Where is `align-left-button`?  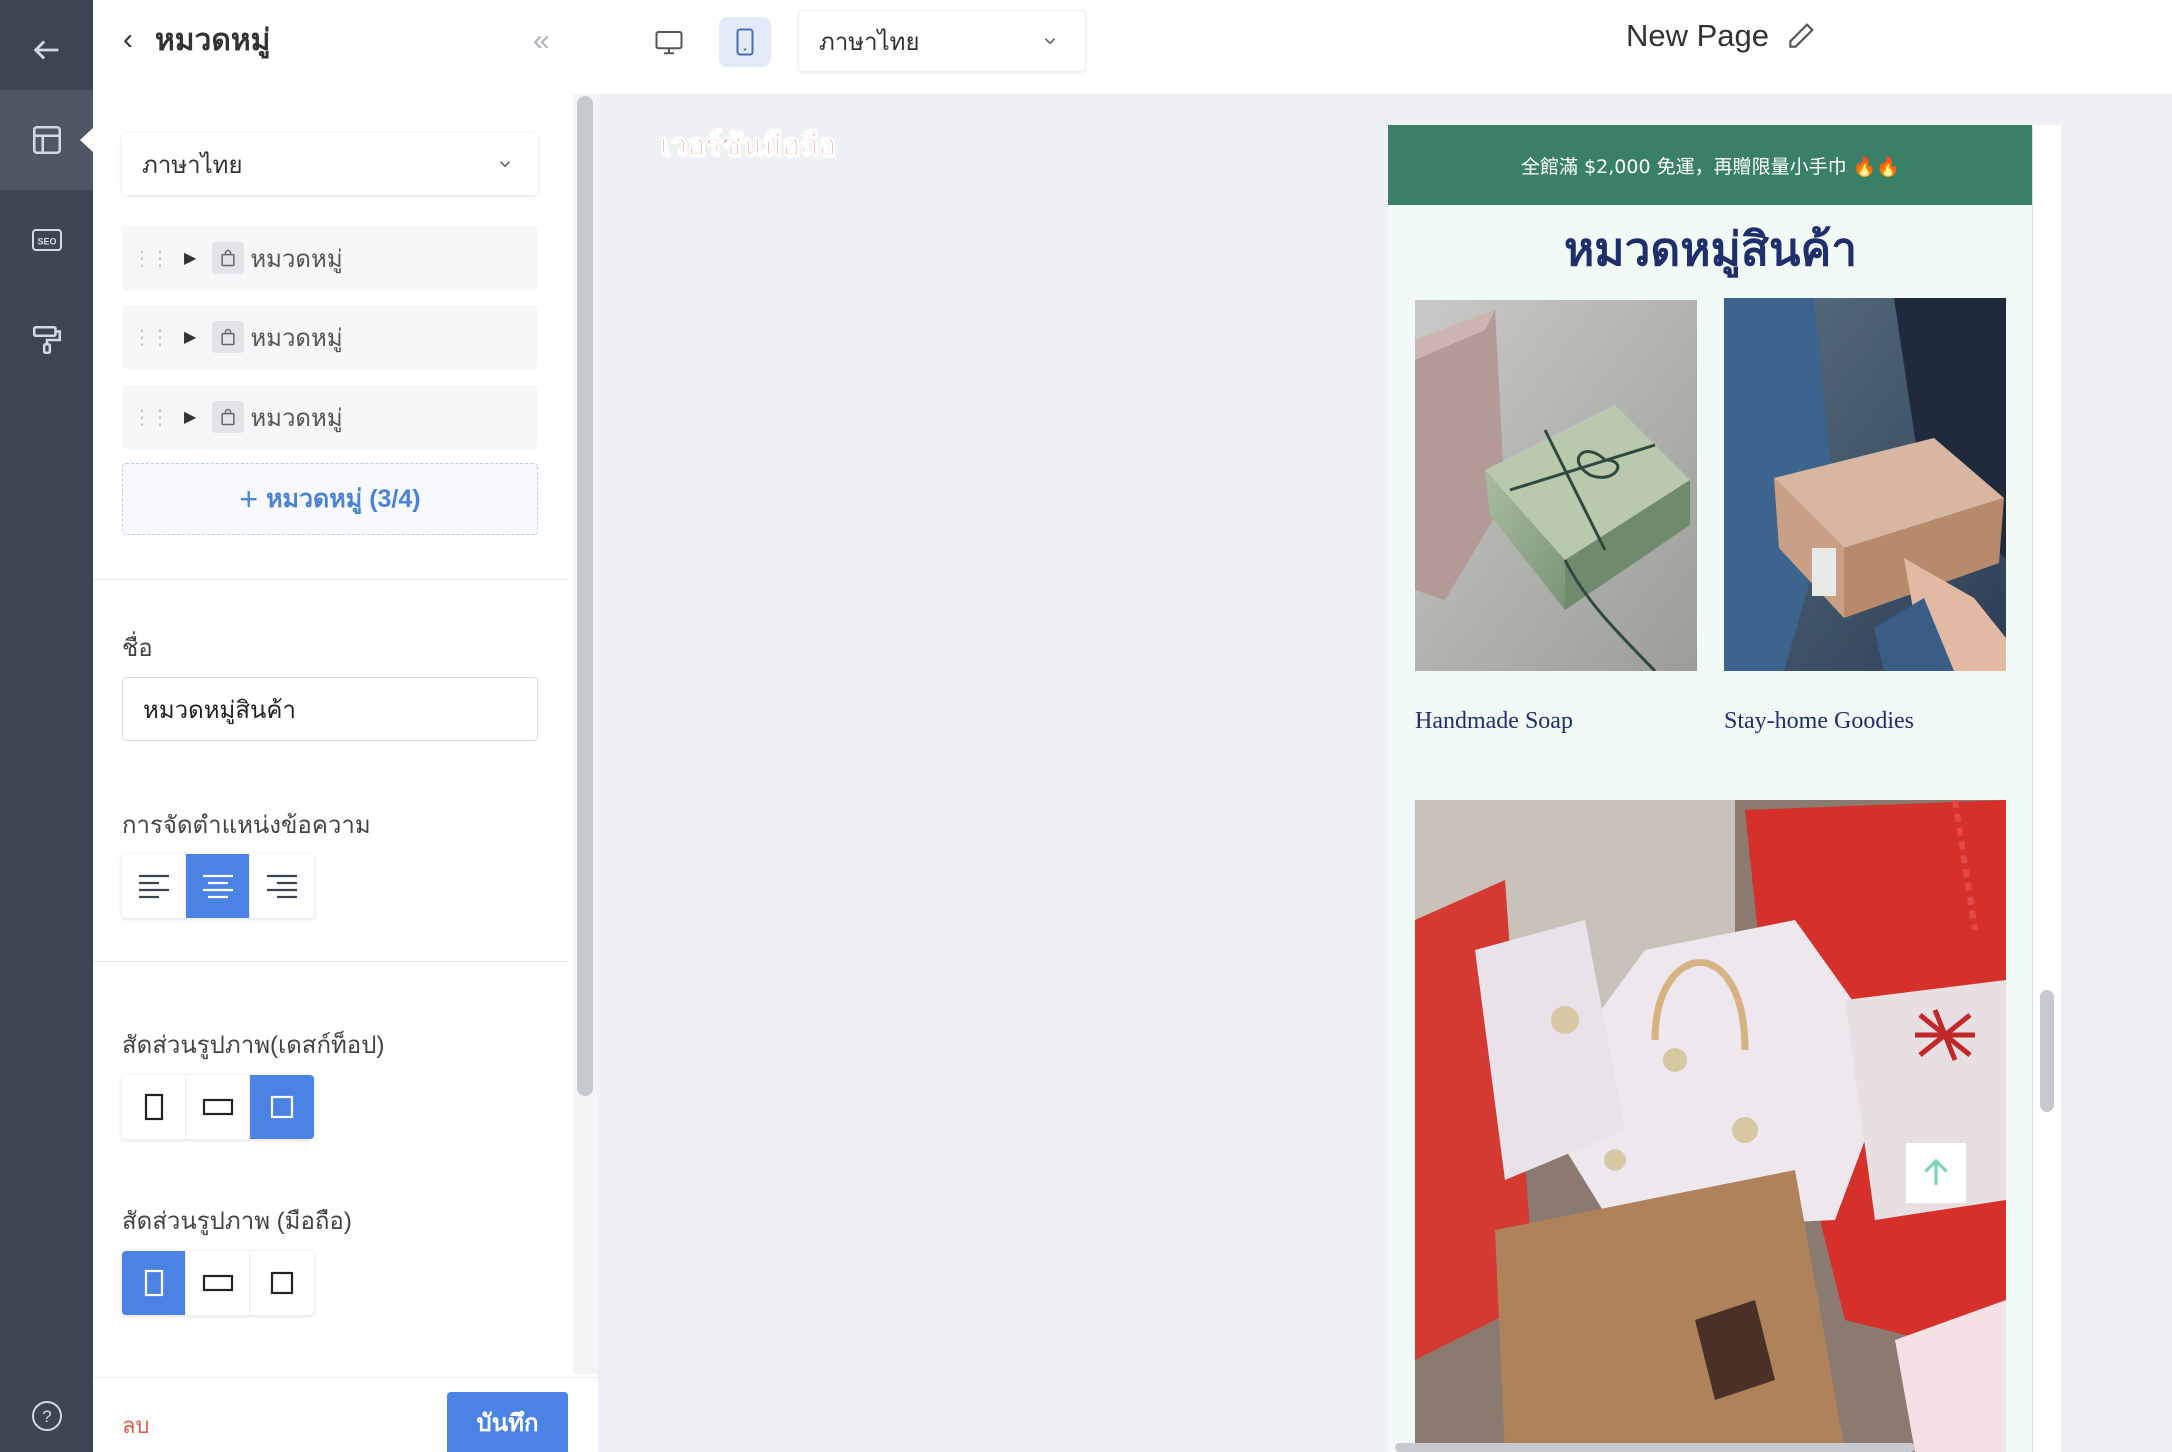
align-left-button is located at coordinates (154, 886).